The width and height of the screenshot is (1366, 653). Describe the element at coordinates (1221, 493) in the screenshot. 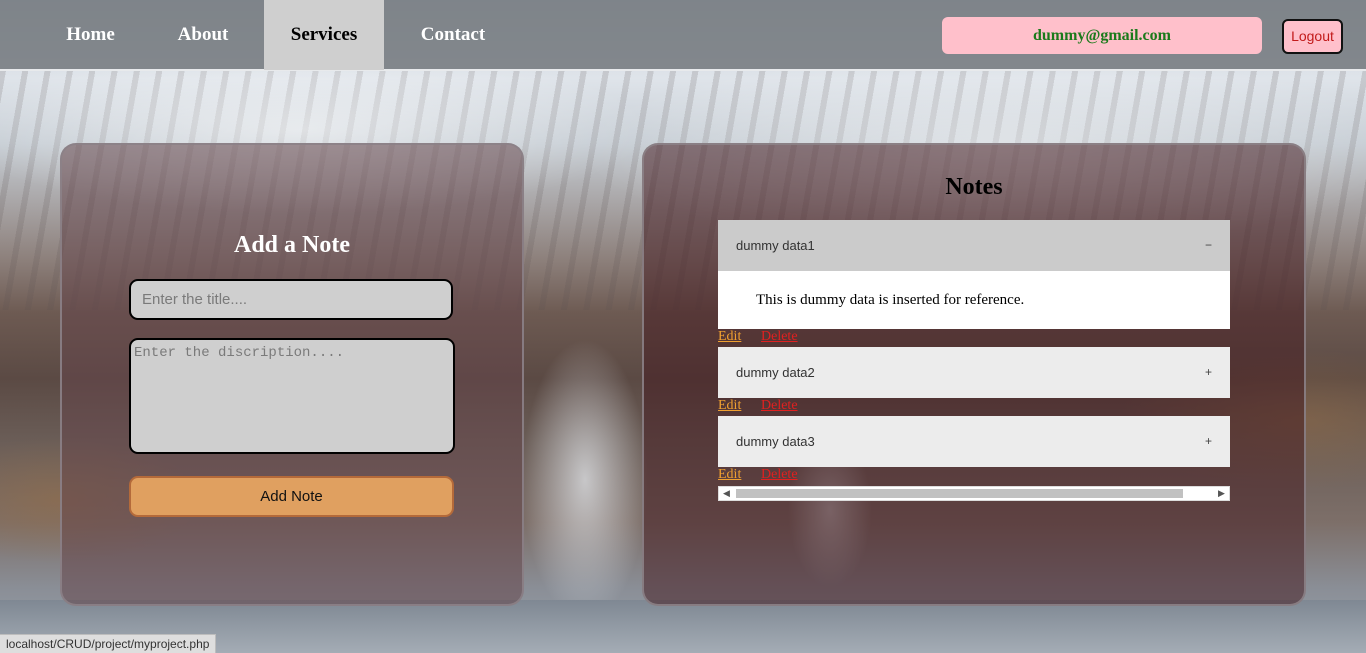

I see `scroll-right-icon: ▶` at that location.